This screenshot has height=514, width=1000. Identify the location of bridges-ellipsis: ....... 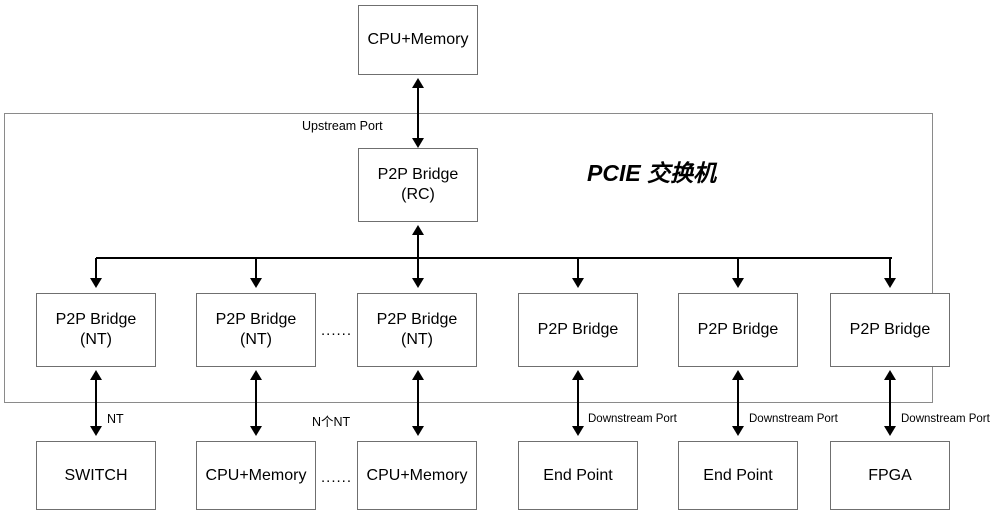
(337, 330).